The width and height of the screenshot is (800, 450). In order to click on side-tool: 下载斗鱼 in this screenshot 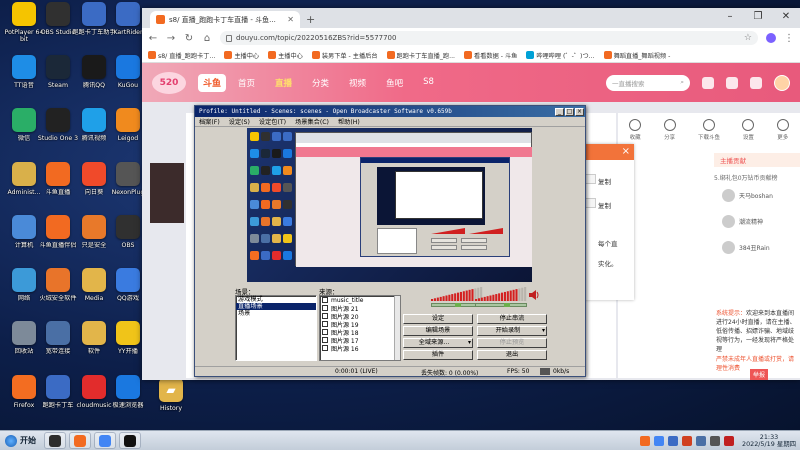, I will do `click(709, 130)`.